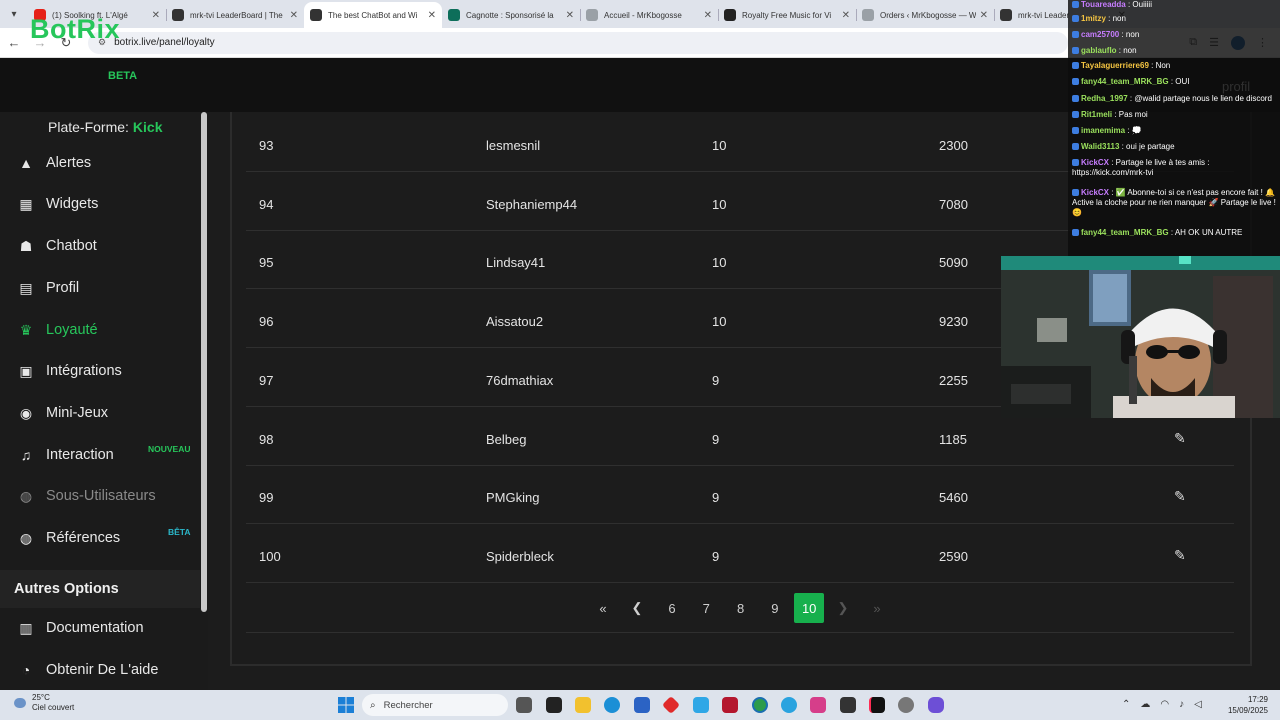 This screenshot has width=1280, height=720. I want to click on instagram-icon, so click(818, 705).